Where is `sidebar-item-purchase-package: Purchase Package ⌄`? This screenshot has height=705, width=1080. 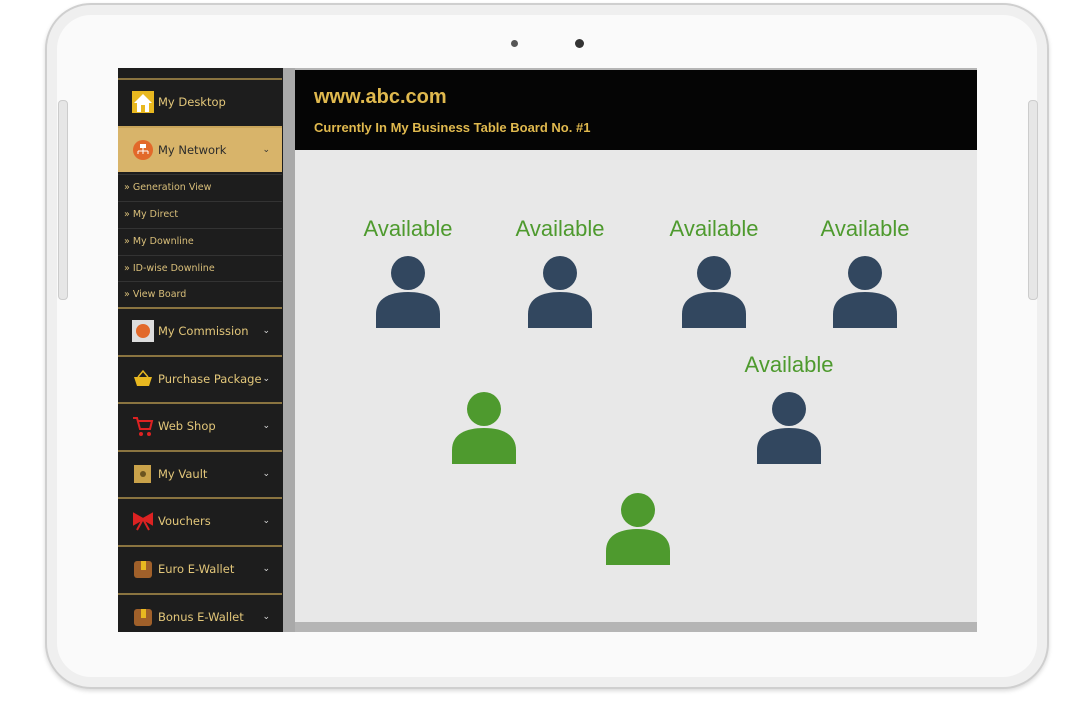 sidebar-item-purchase-package: Purchase Package ⌄ is located at coordinates (200, 378).